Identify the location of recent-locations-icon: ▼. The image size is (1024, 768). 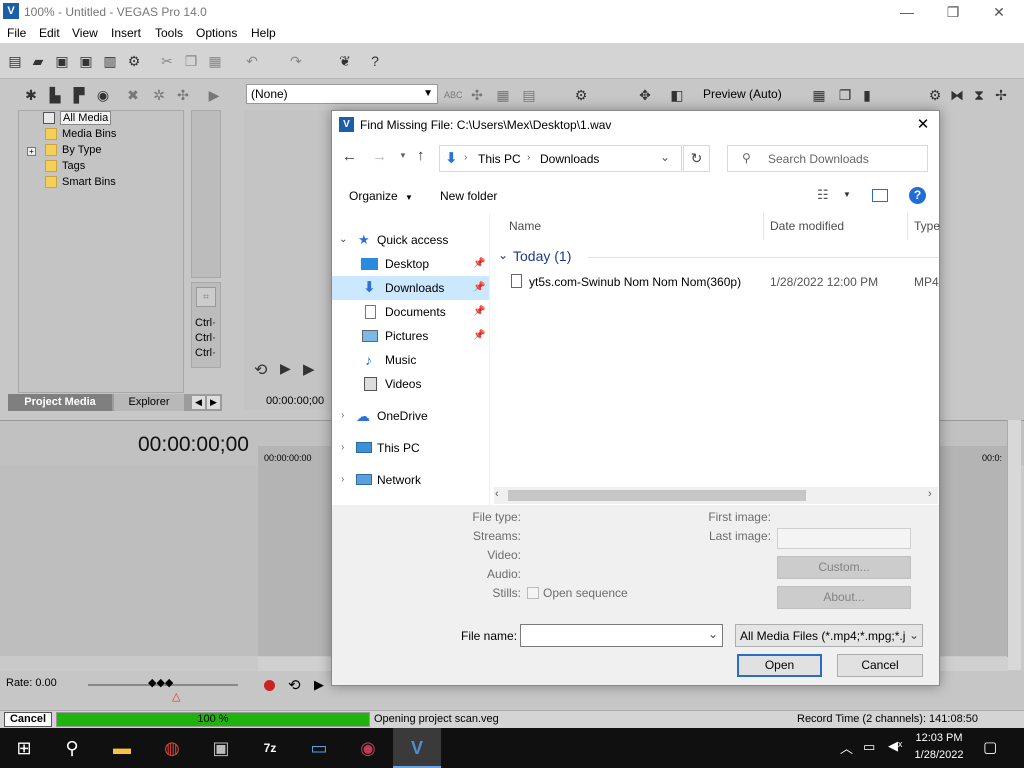
(403, 155).